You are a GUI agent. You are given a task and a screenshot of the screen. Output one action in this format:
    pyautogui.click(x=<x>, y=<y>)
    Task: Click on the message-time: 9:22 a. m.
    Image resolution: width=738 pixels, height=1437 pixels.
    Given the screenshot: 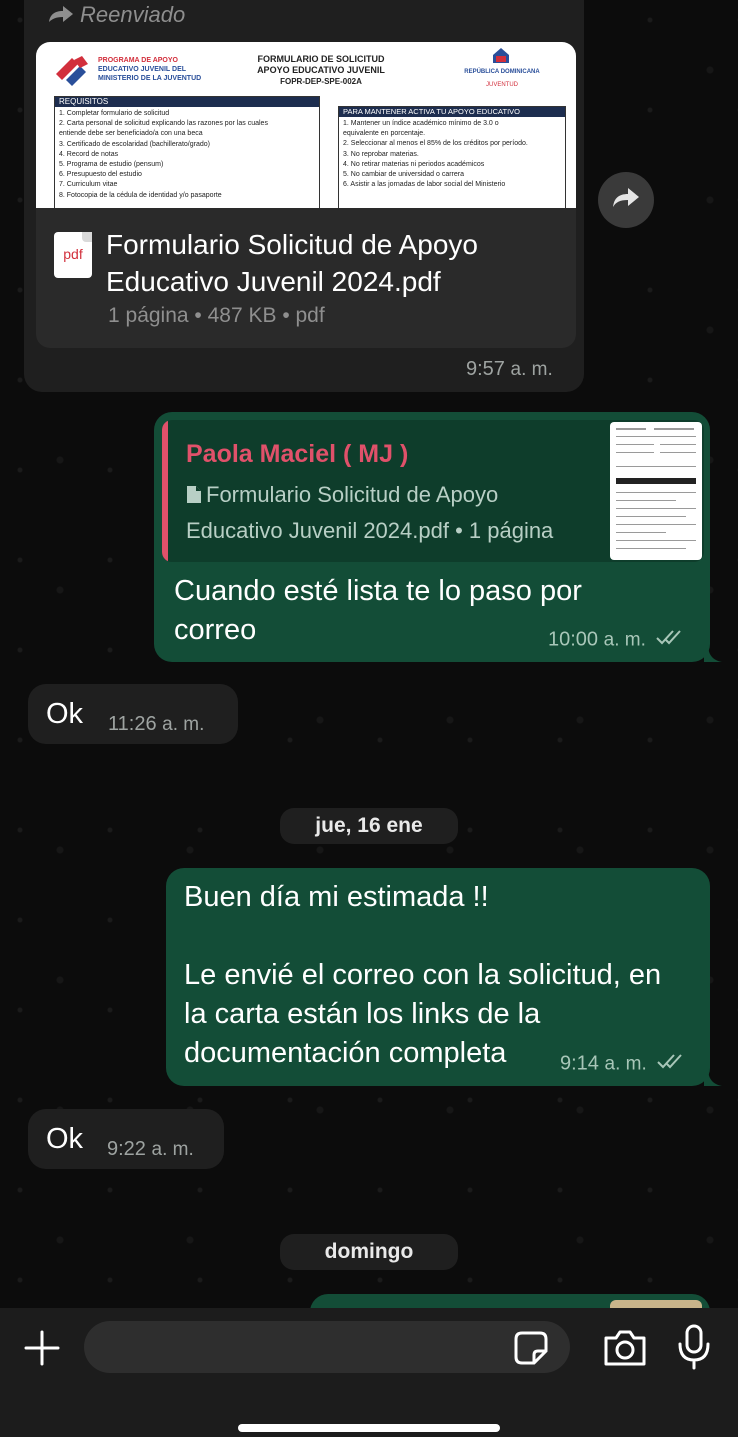 What is the action you would take?
    pyautogui.click(x=150, y=1149)
    